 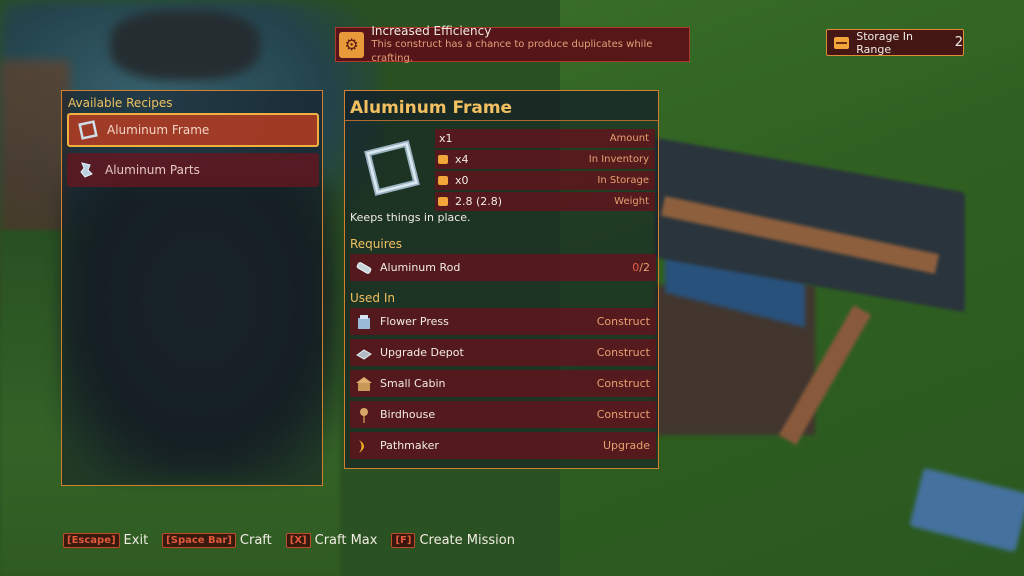 I want to click on inventory-icon, so click(x=443, y=159).